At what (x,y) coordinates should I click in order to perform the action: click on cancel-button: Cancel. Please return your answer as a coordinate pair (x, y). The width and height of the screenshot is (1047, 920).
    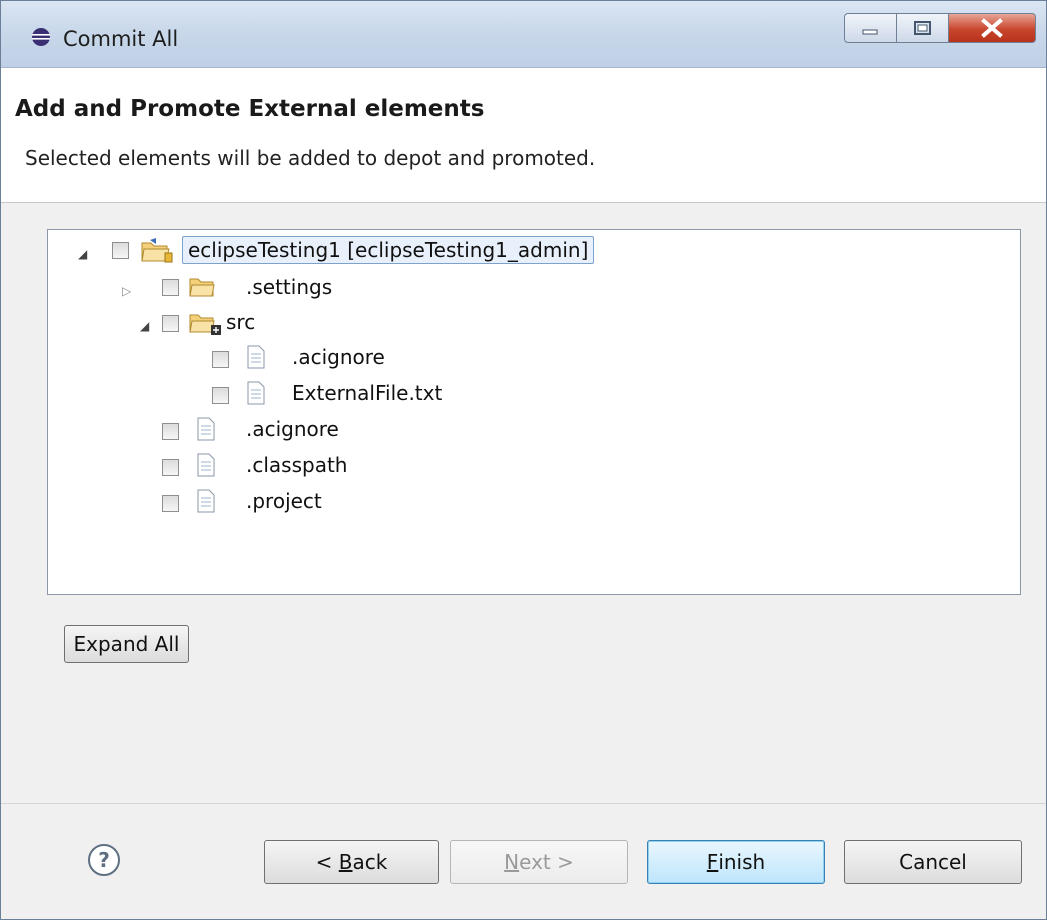
    Looking at the image, I should click on (933, 862).